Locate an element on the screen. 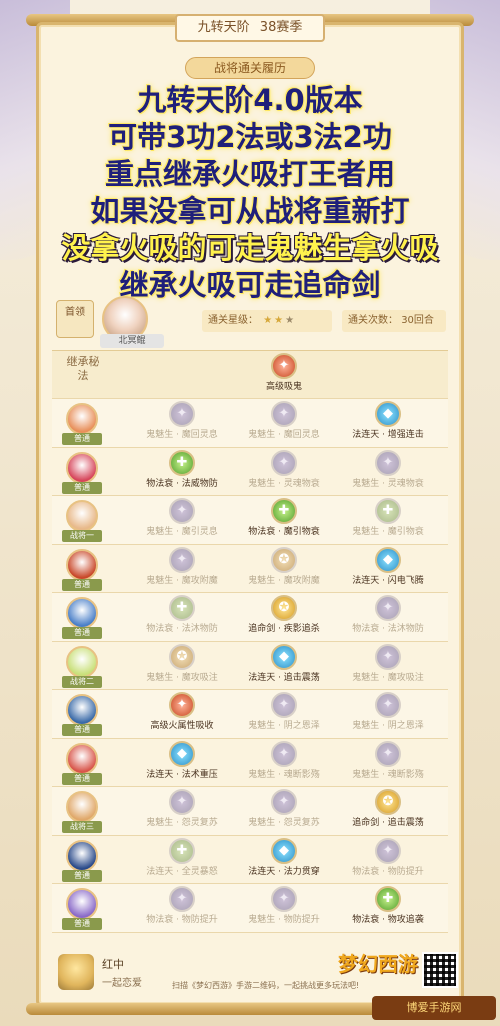 This screenshot has height=1026, width=500. skill-cell: ✦ 鬼魅生 · 魔引灵息 is located at coordinates (182, 520).